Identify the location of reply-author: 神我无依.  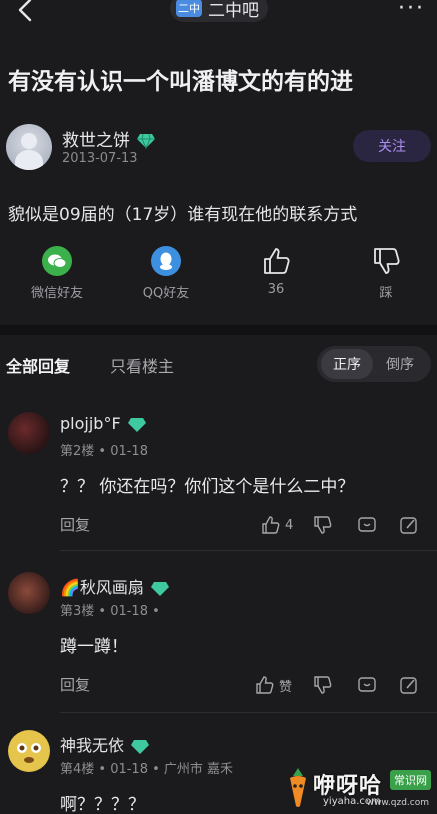
(105, 744).